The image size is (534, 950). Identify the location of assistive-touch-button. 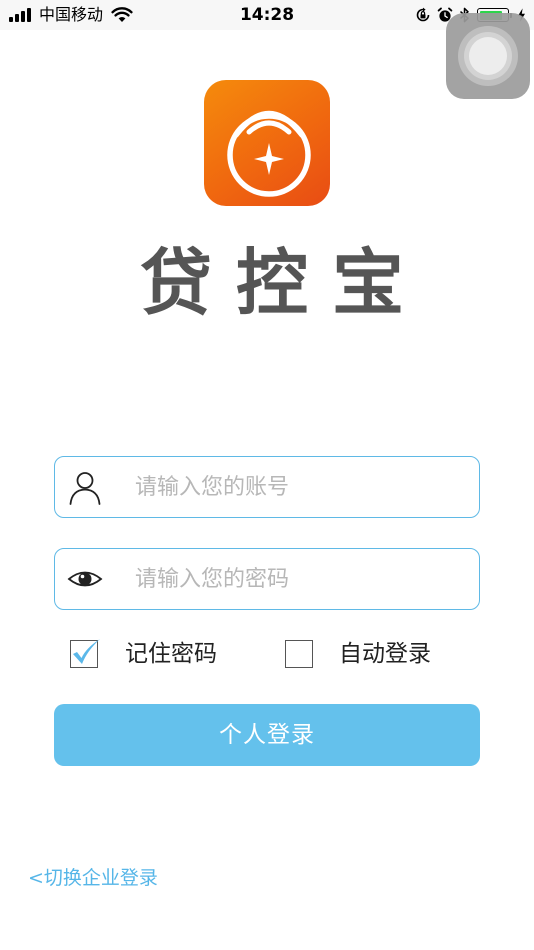
(488, 56).